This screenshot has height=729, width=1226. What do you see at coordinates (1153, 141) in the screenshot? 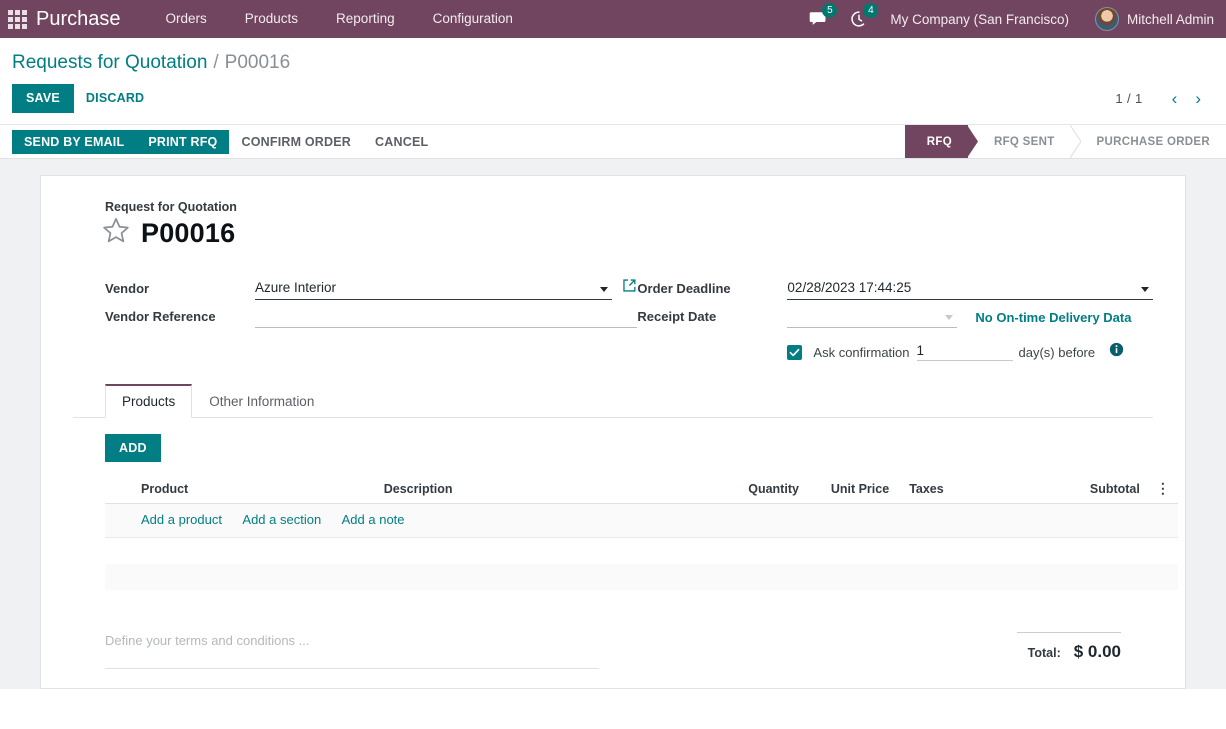
I see `stage-purchase-order-label: PURCHASE ORDER` at bounding box center [1153, 141].